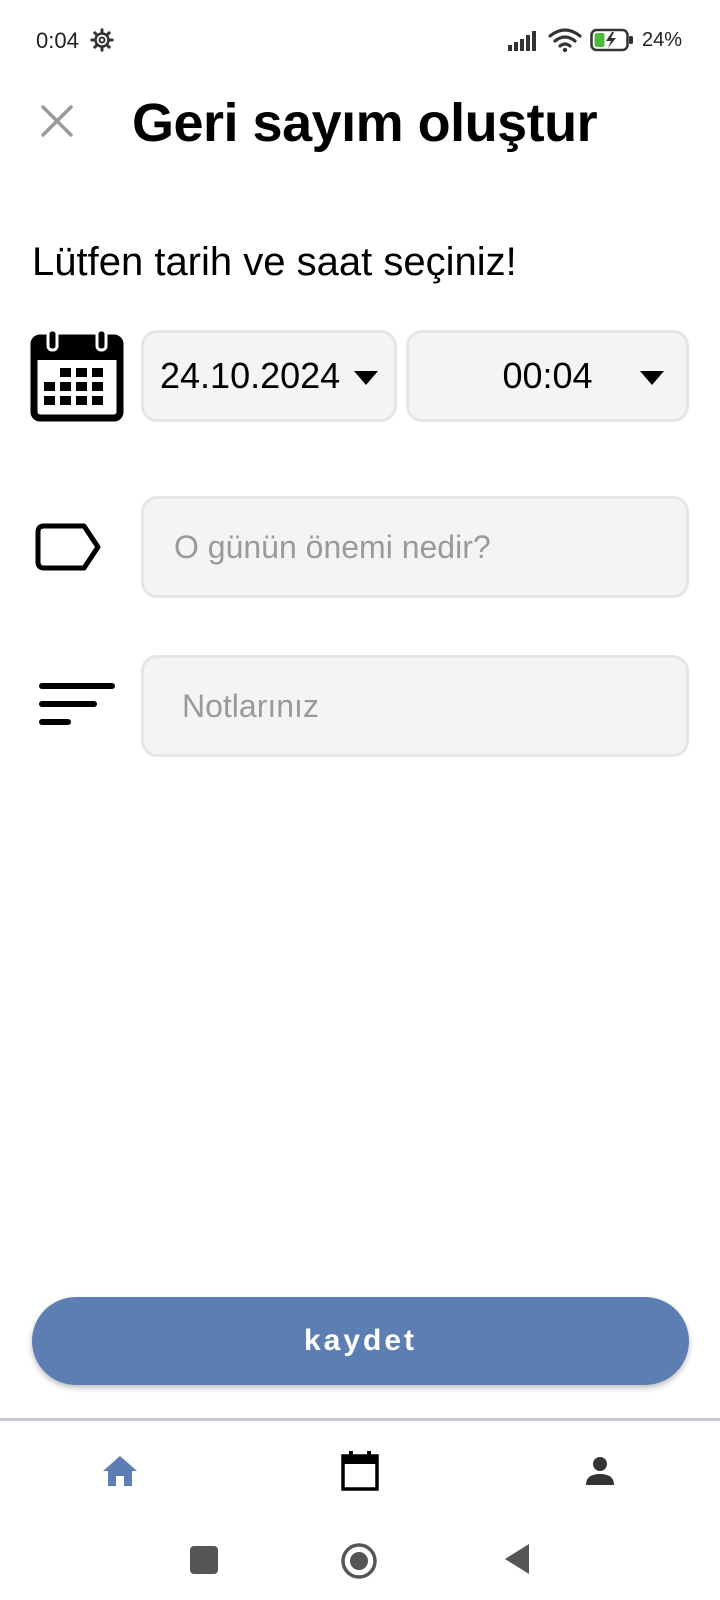  I want to click on date-select: 24.10.2024, so click(269, 376).